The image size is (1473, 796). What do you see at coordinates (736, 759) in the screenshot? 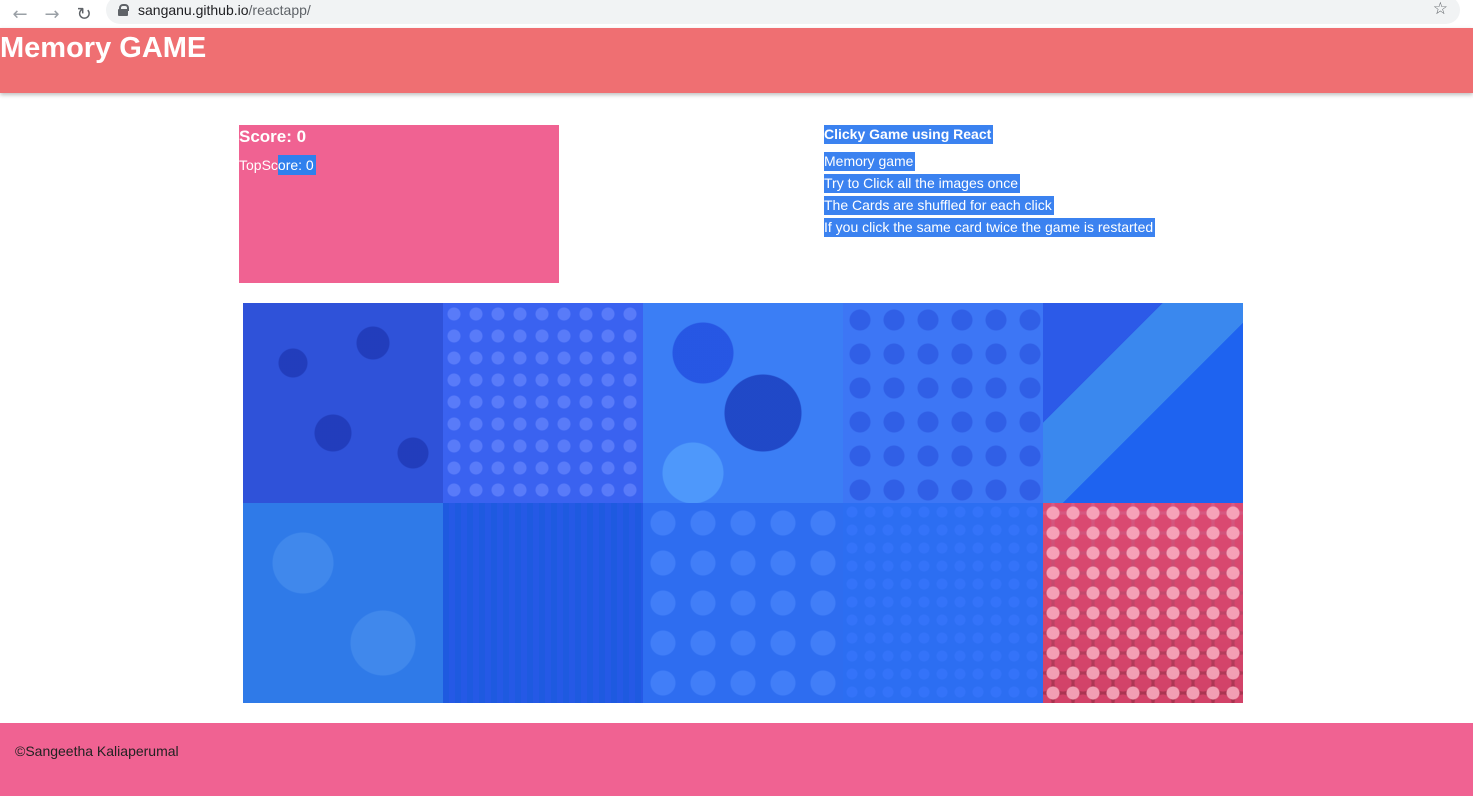
I see `page-footer: ©Sangeetha Kaliaperumal` at bounding box center [736, 759].